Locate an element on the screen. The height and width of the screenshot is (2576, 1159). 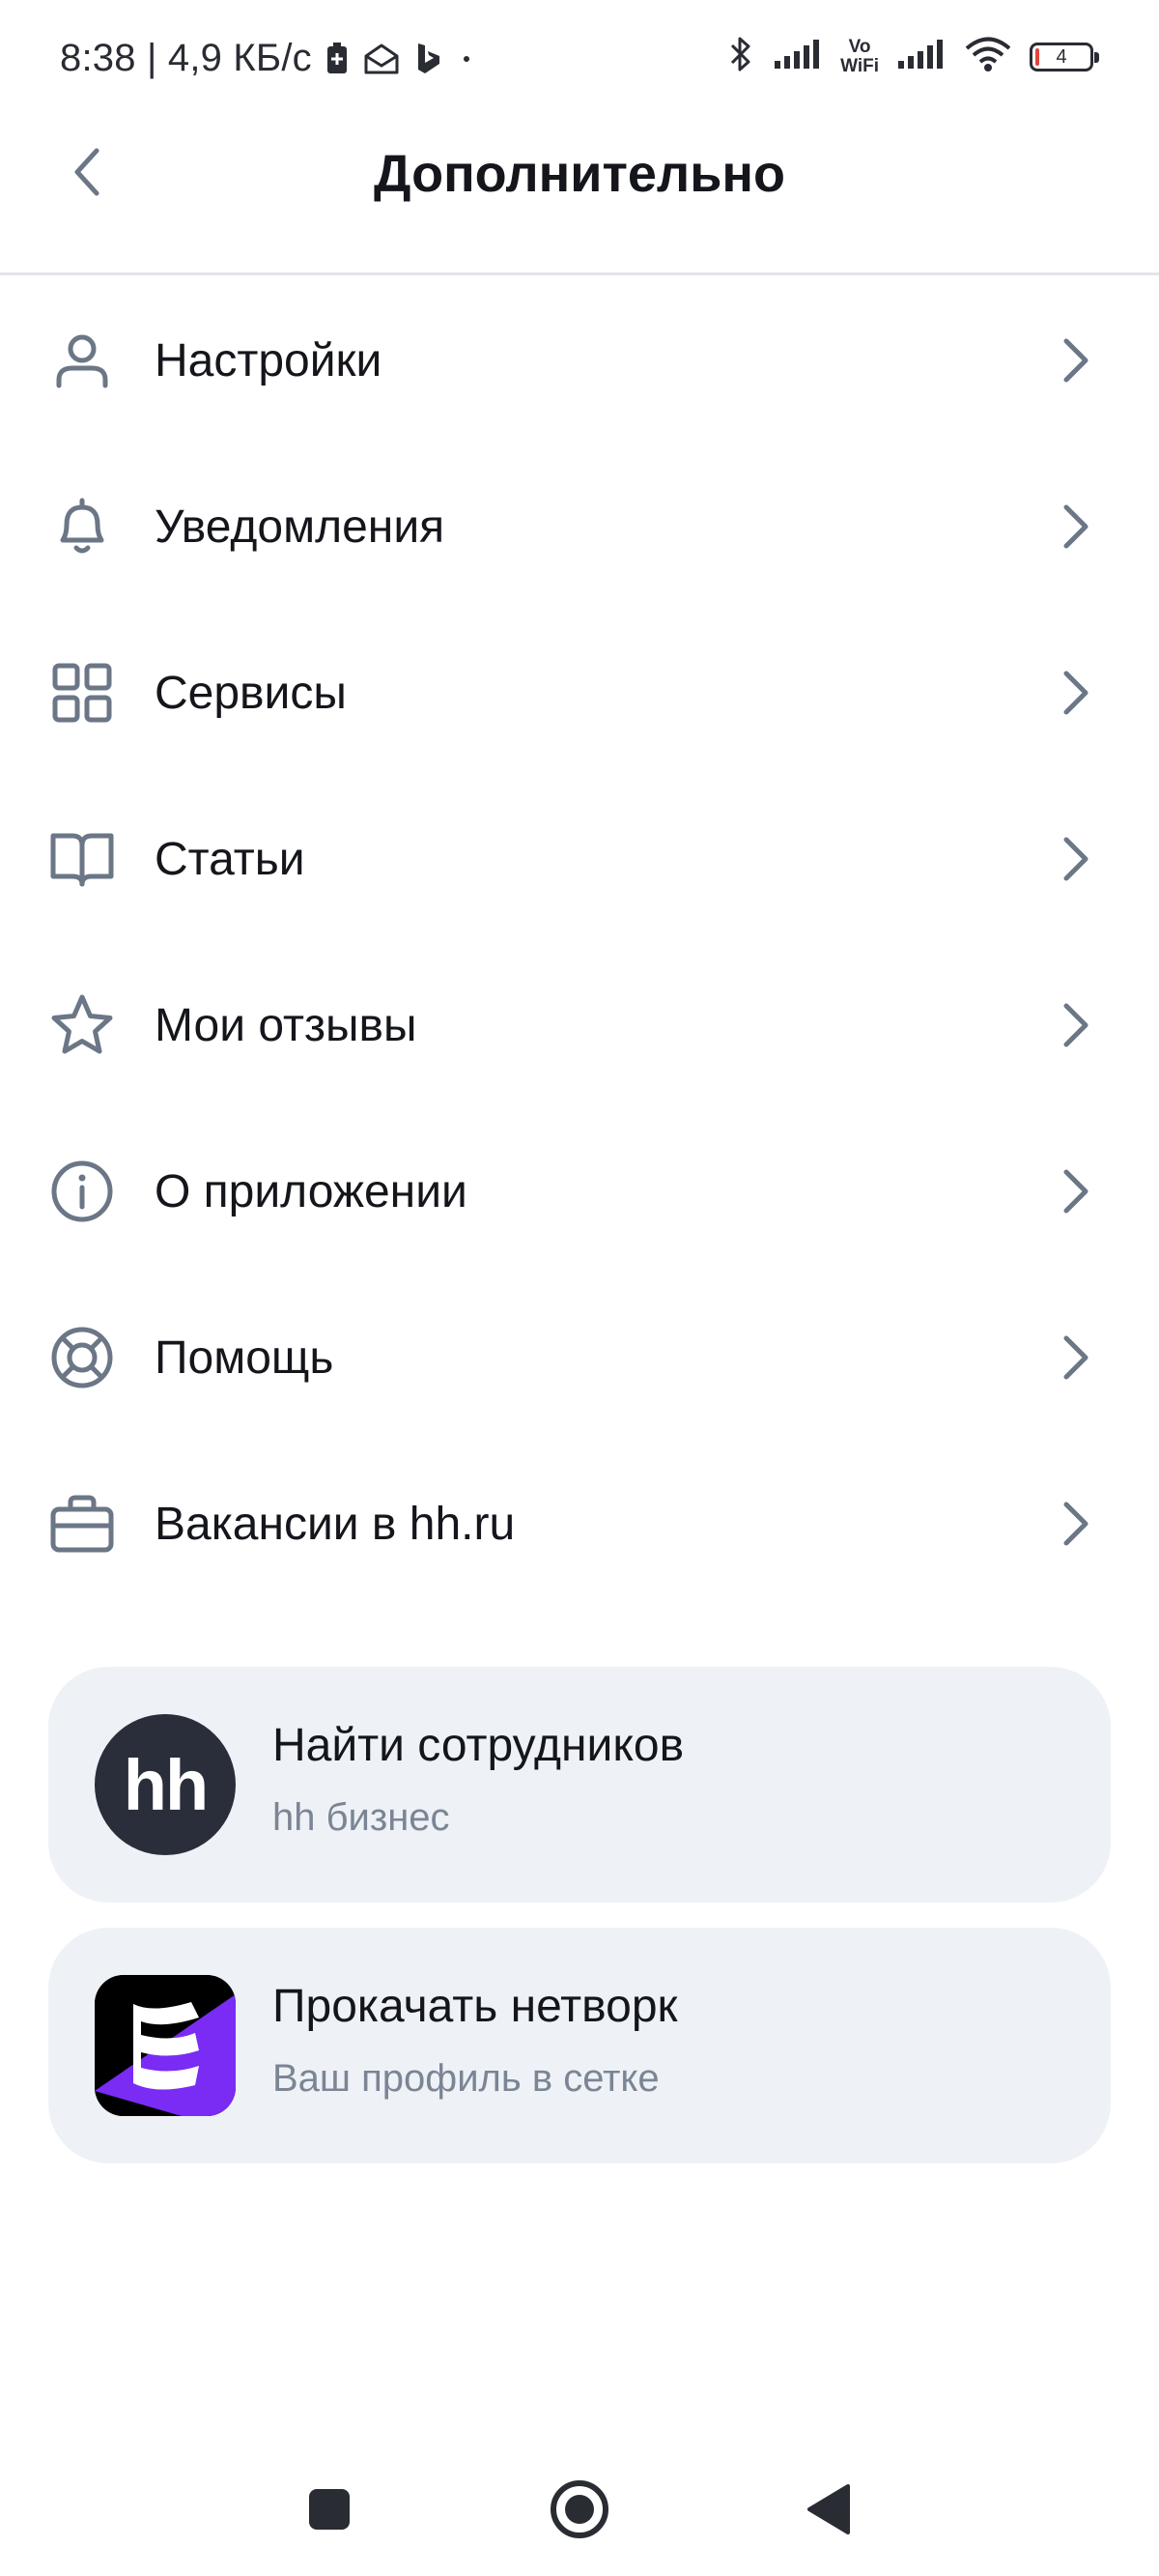
menu-item-articles: Статьи is located at coordinates (579, 859).